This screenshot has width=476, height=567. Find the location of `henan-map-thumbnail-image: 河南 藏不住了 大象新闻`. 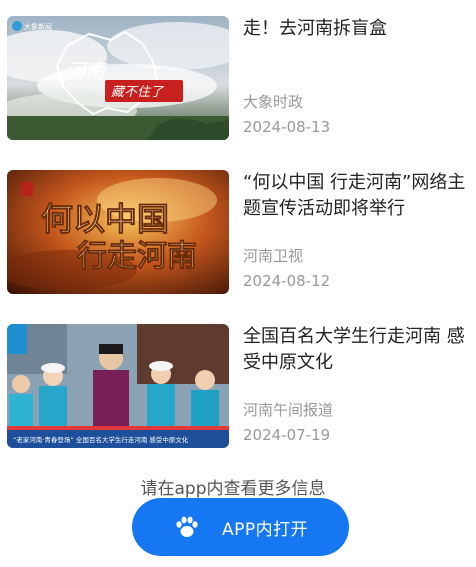

henan-map-thumbnail-image: 河南 藏不住了 大象新闻 is located at coordinates (118, 78).